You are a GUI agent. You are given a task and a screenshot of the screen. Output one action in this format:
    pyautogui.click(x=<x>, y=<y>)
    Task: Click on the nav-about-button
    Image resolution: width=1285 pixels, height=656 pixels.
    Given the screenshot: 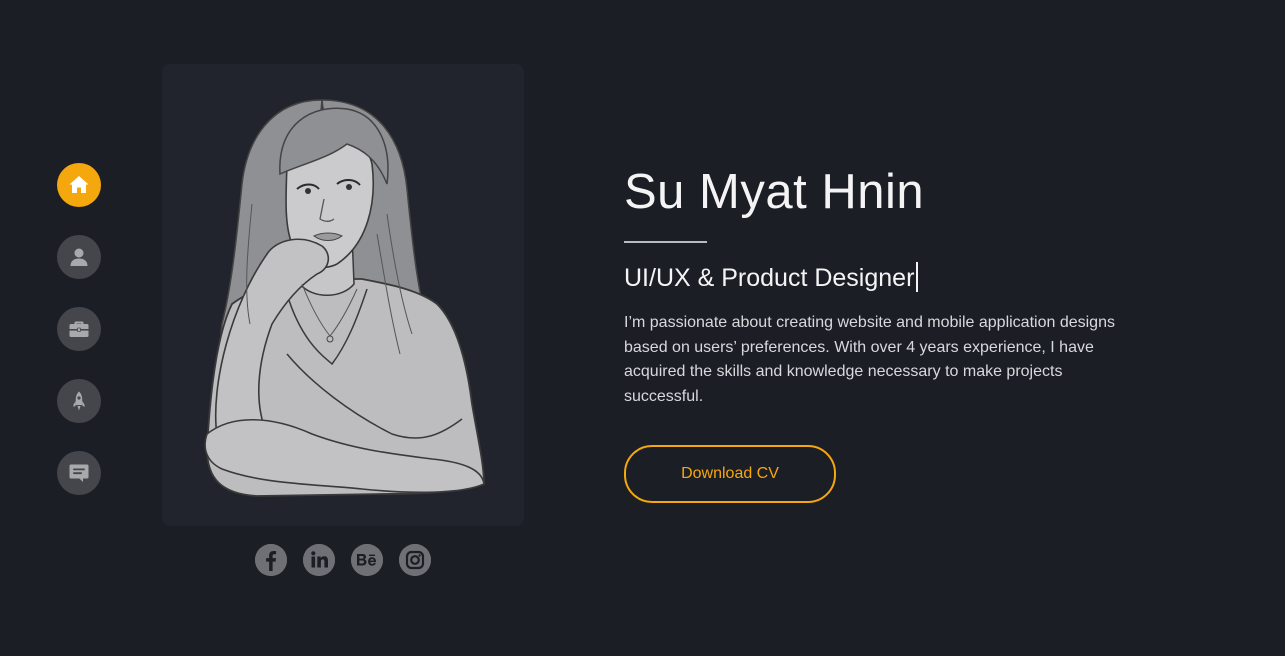 What is the action you would take?
    pyautogui.click(x=79, y=257)
    